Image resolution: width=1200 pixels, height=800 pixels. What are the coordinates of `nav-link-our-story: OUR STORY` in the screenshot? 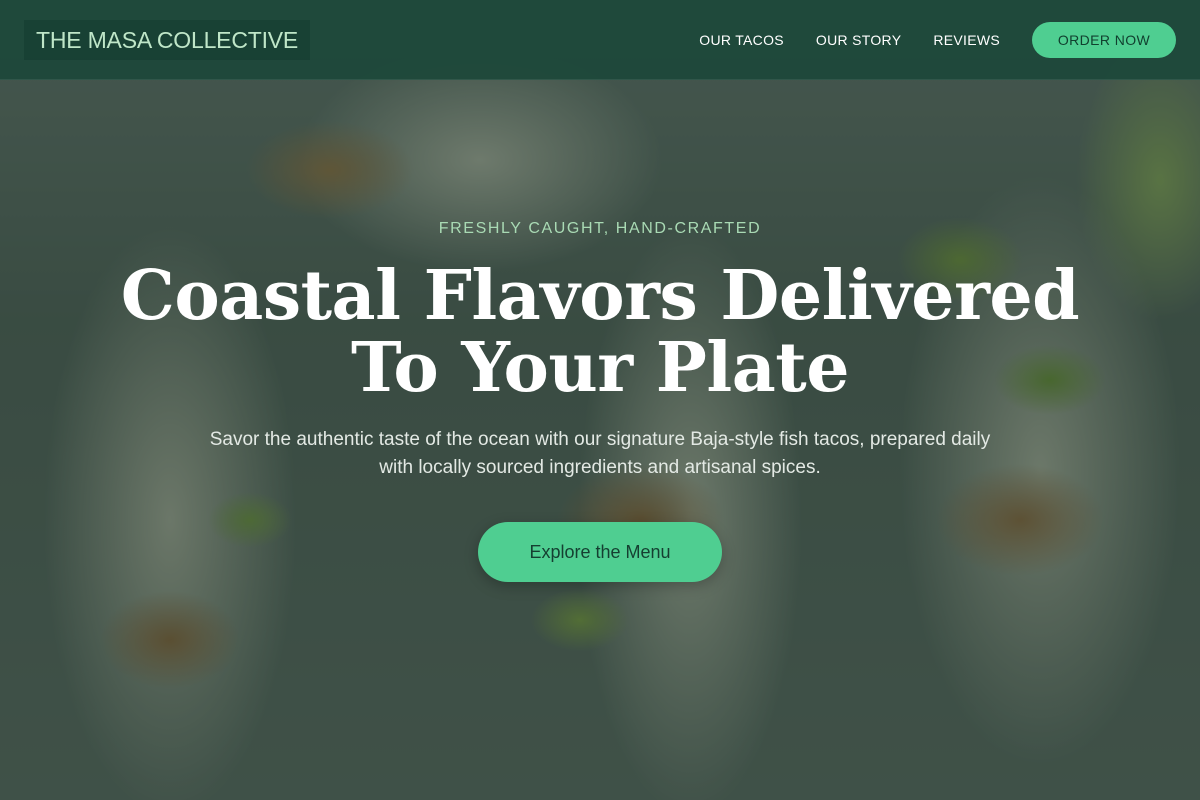 It's located at (858, 40).